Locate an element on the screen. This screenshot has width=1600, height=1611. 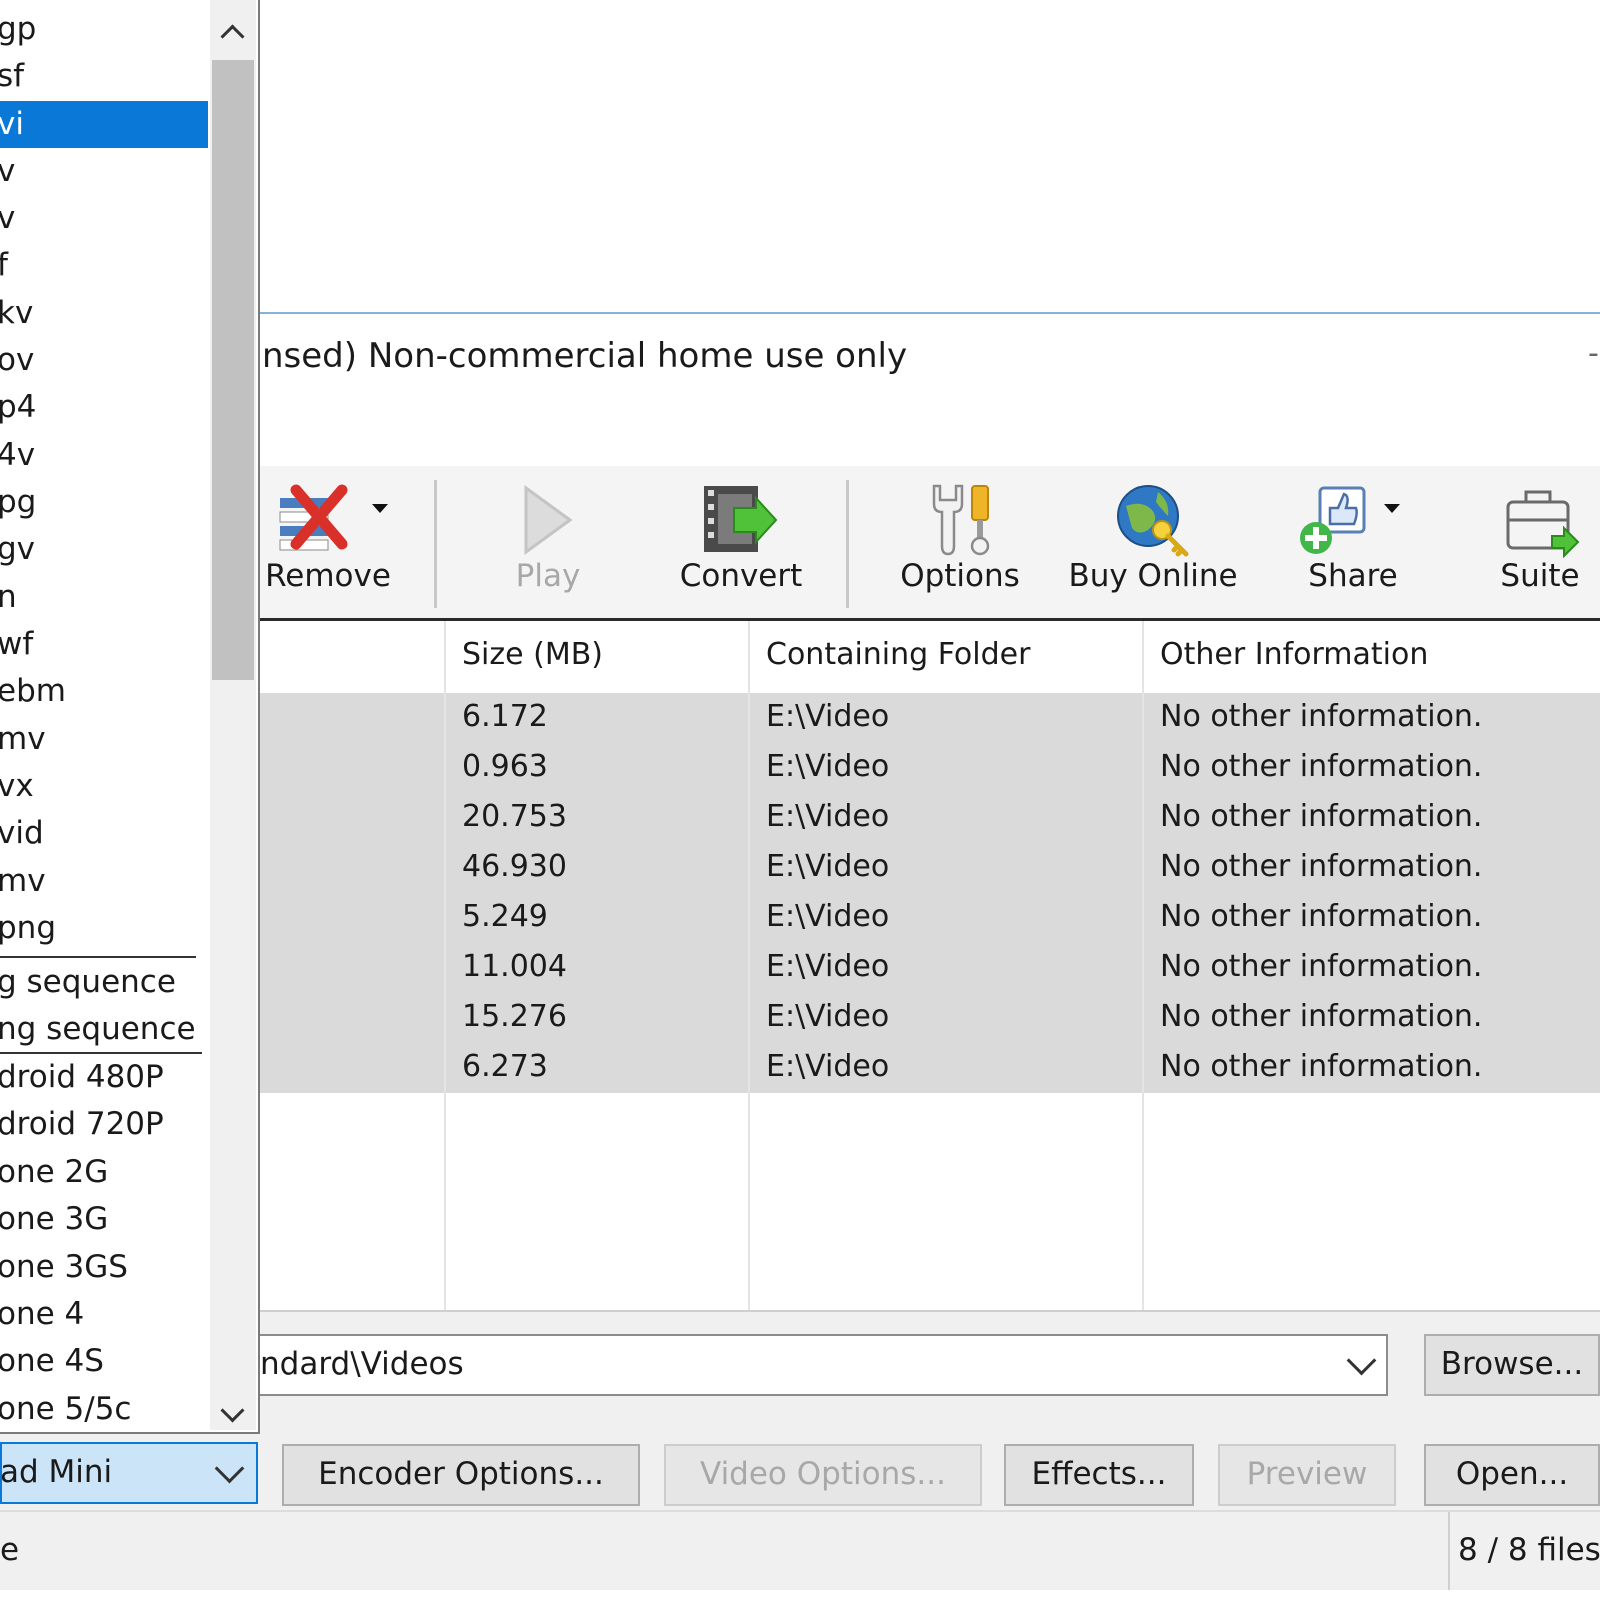
suite-icon is located at coordinates (1543, 524).